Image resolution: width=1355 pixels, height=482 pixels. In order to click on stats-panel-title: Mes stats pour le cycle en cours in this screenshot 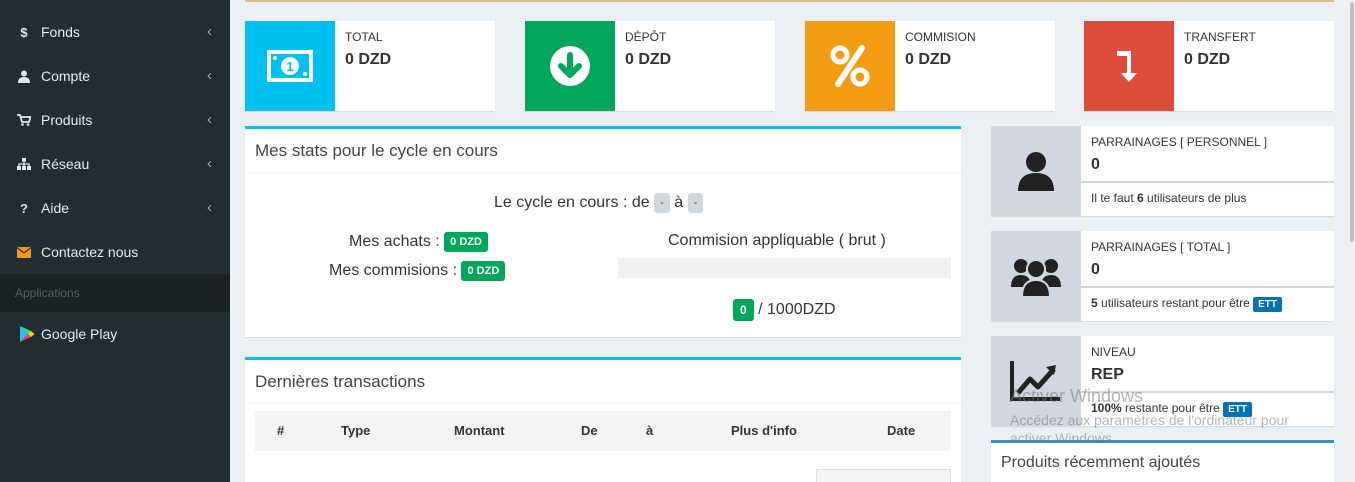, I will do `click(376, 150)`.